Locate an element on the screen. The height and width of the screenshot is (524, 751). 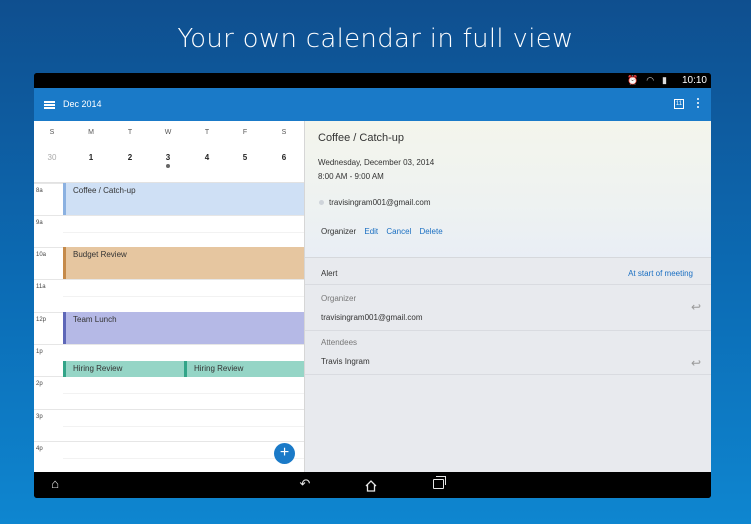
event-budget-review: Budget Review is located at coordinates (183, 263).